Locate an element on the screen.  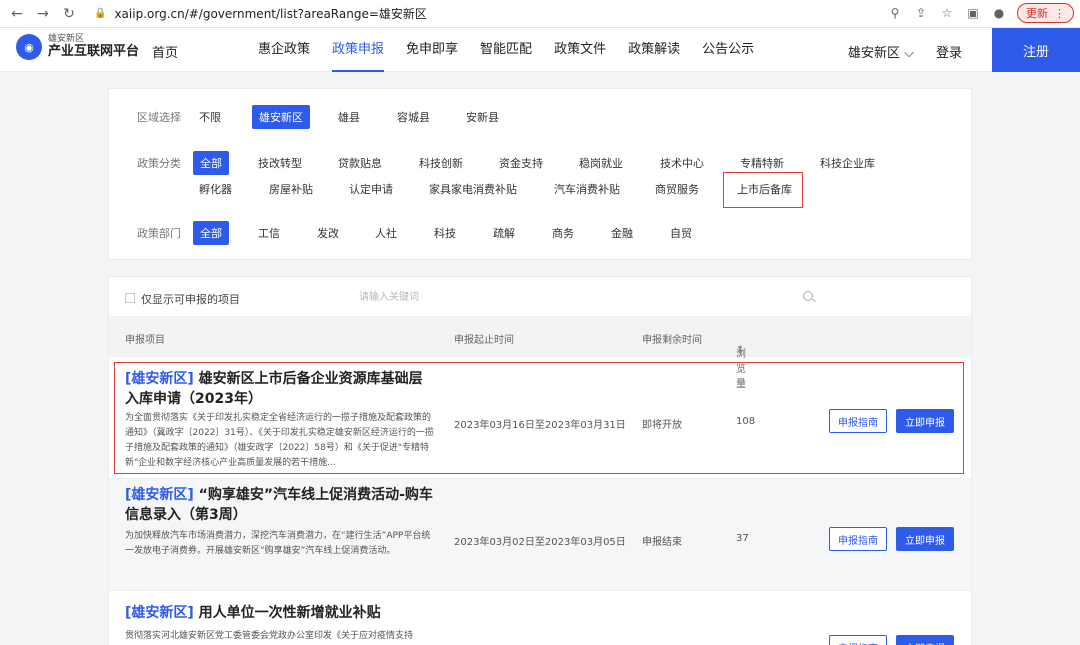
sidebar-icon: ▣ is located at coordinates (973, 13).